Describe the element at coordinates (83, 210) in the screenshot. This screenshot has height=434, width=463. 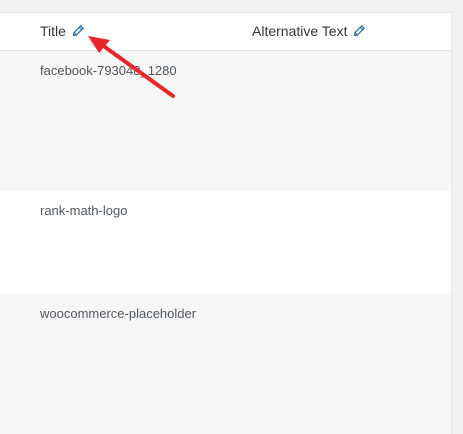
I see `cell-title: rank-math-logo` at that location.